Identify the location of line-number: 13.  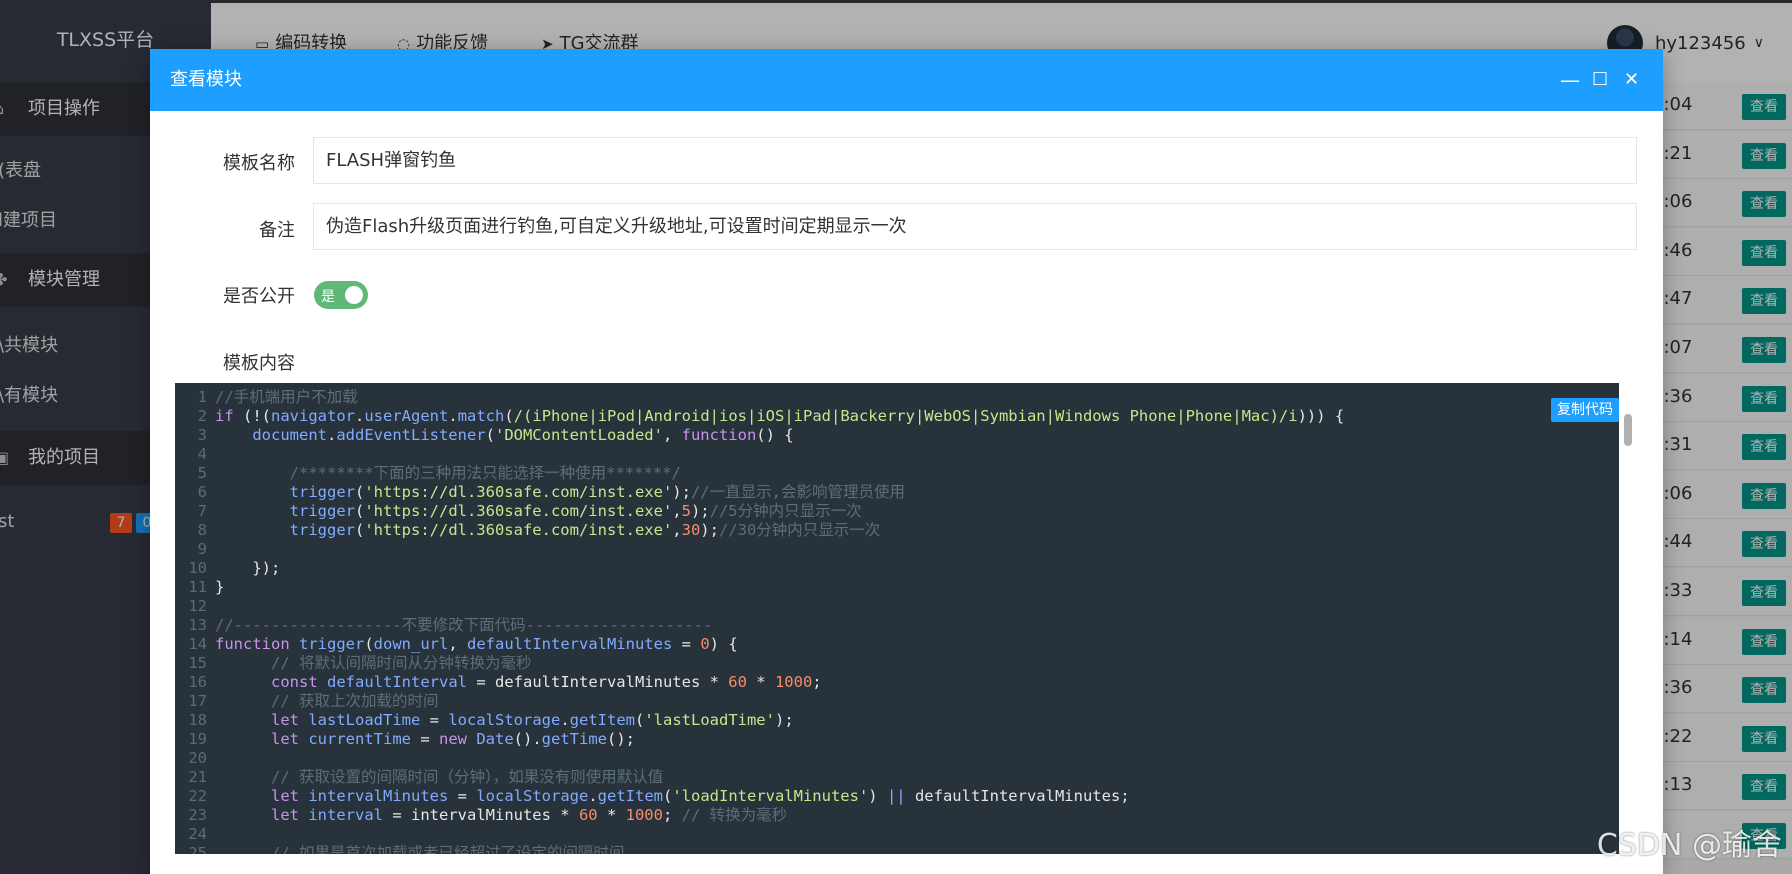
(197, 625).